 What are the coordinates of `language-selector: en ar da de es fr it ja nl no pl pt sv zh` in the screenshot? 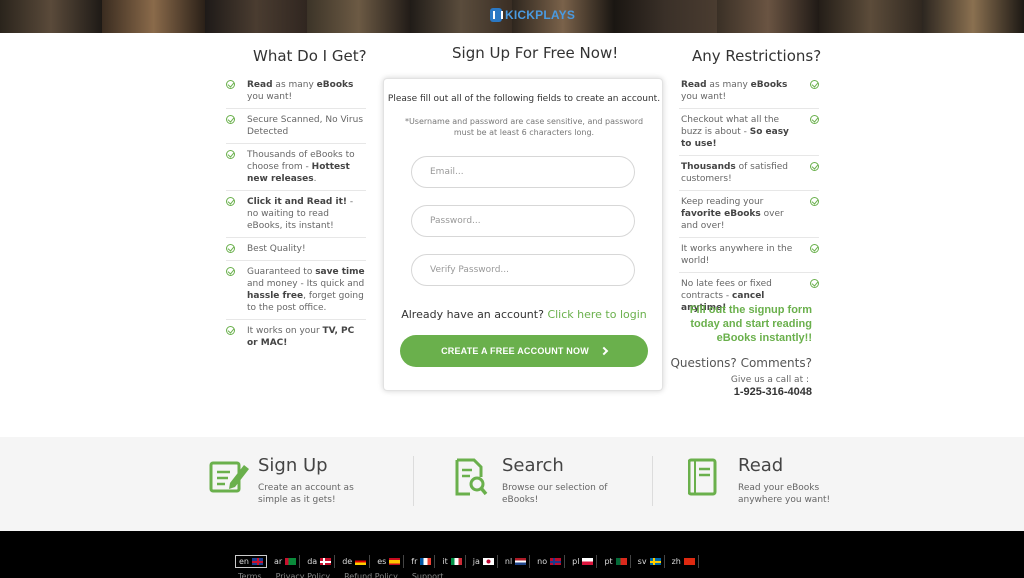 It's located at (467, 561).